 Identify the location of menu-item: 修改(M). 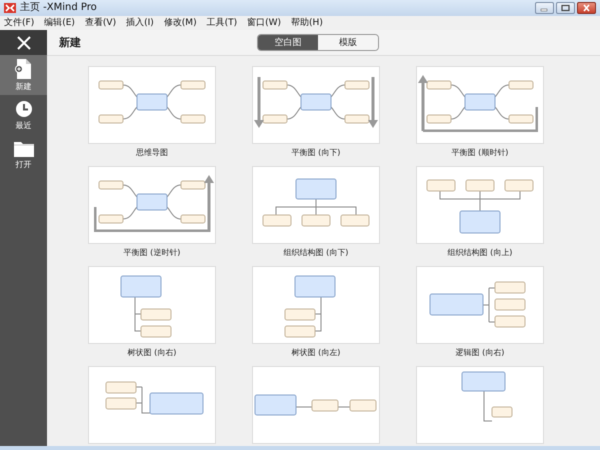
(180, 23).